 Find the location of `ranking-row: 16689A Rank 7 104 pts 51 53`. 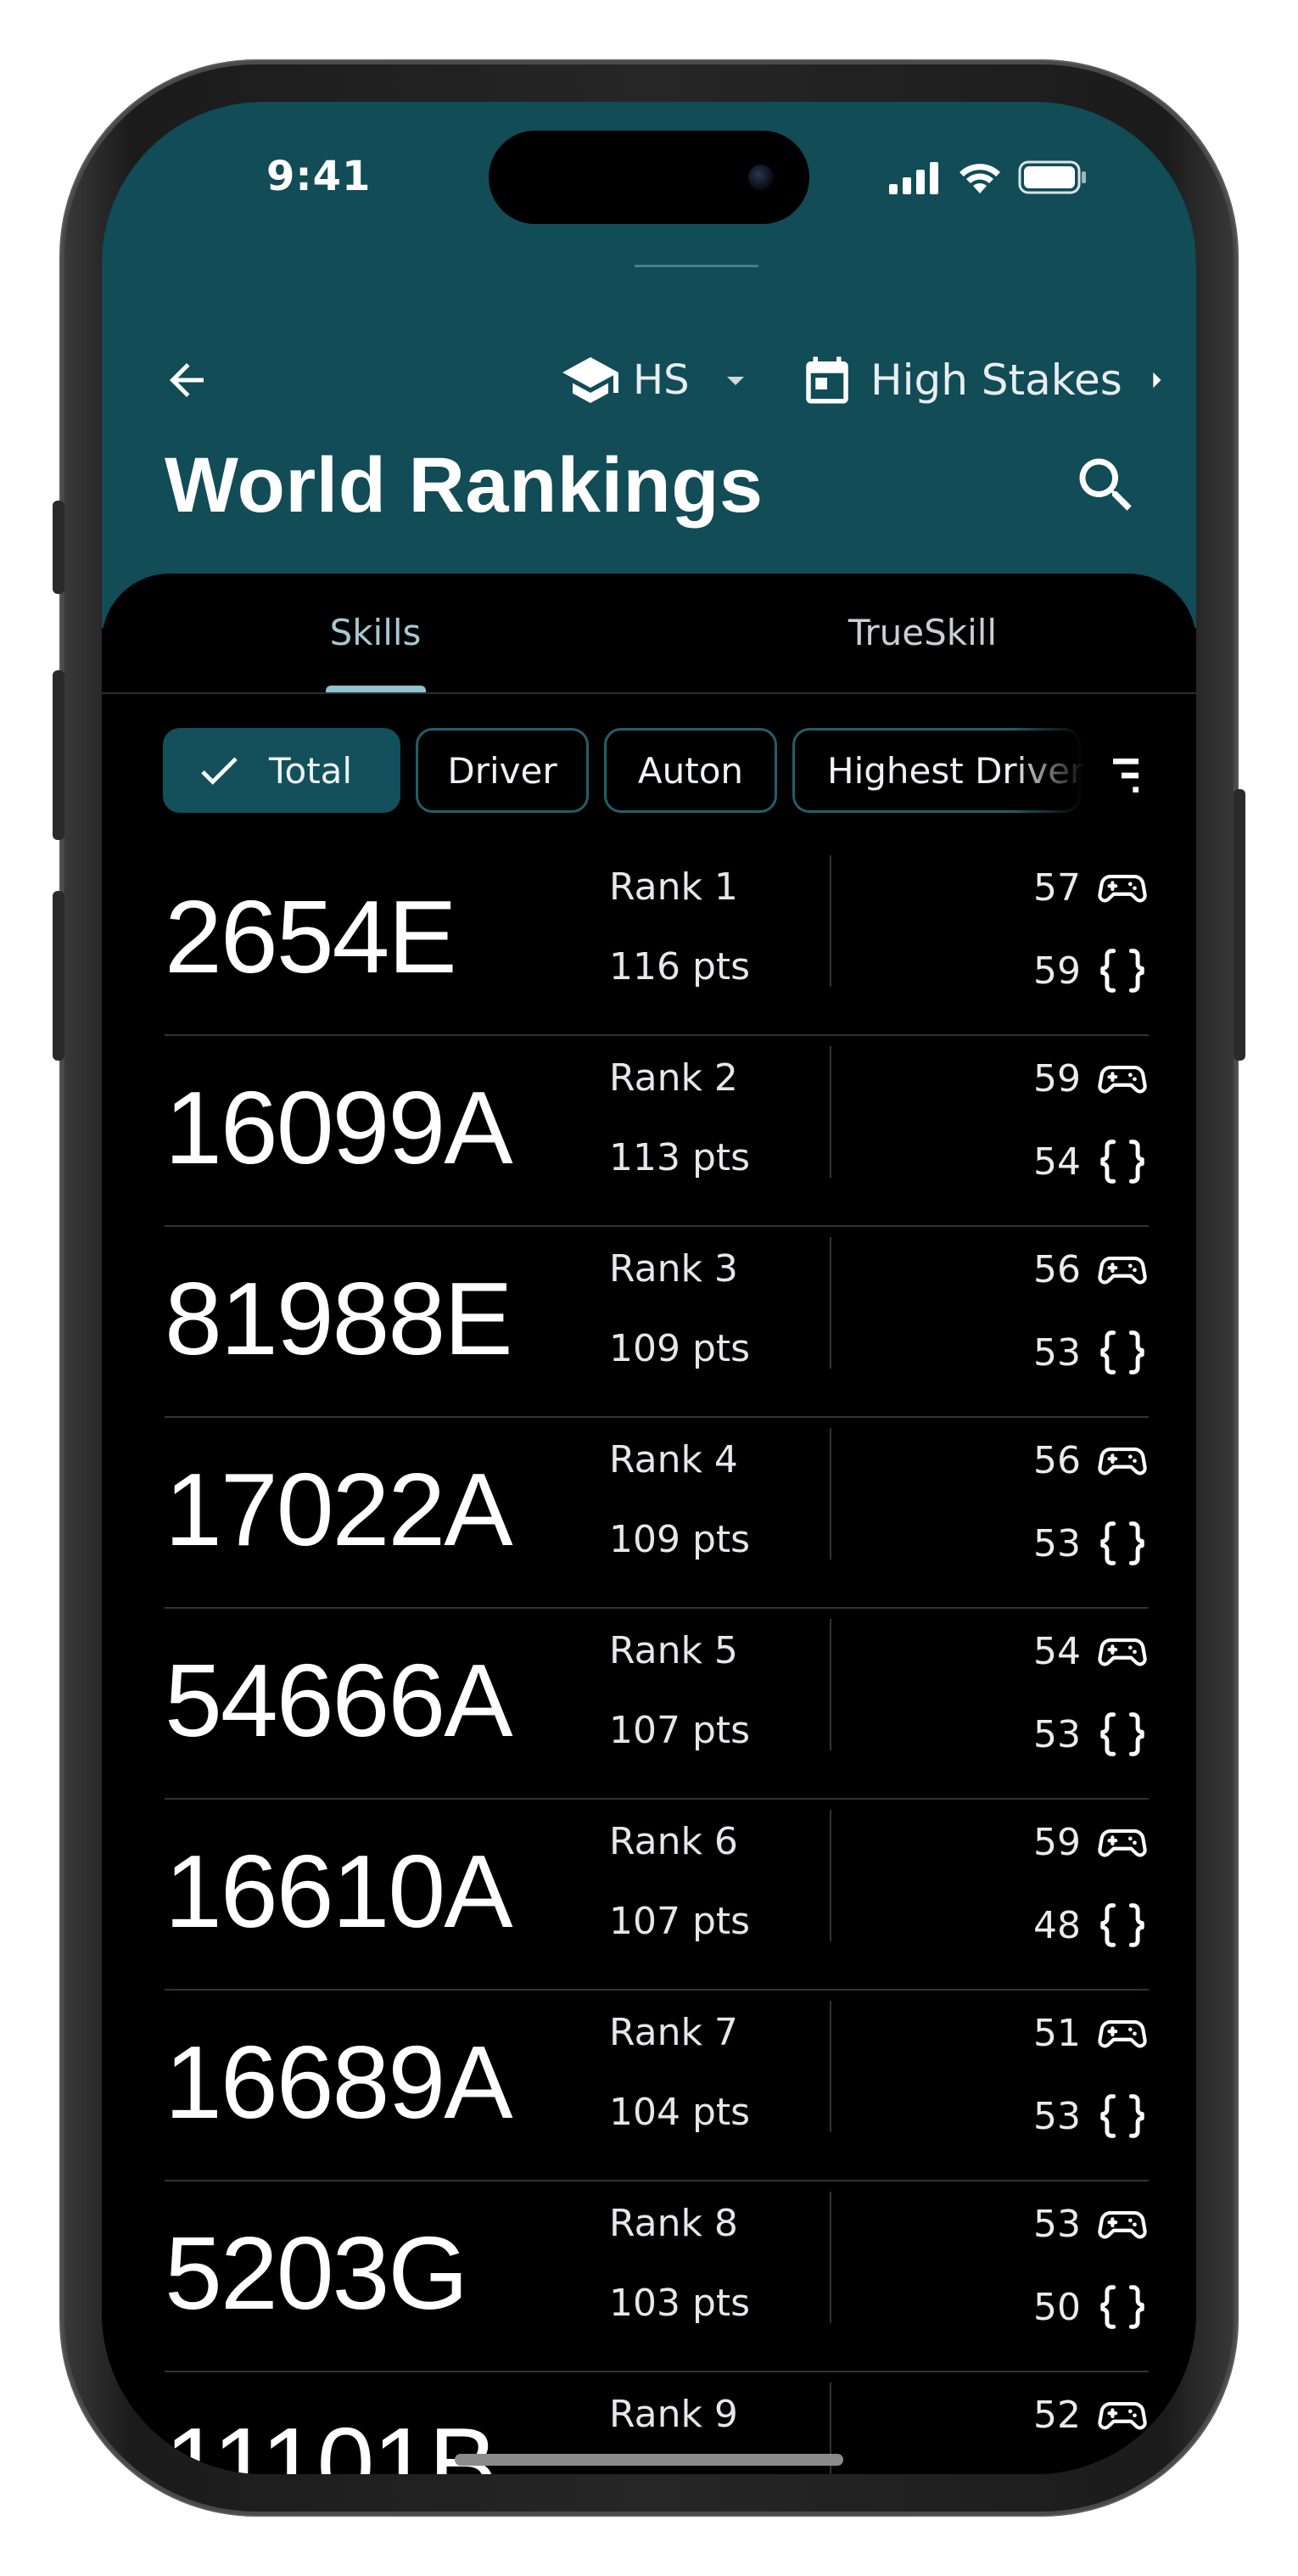

ranking-row: 16689A Rank 7 104 pts 51 53 is located at coordinates (657, 2086).